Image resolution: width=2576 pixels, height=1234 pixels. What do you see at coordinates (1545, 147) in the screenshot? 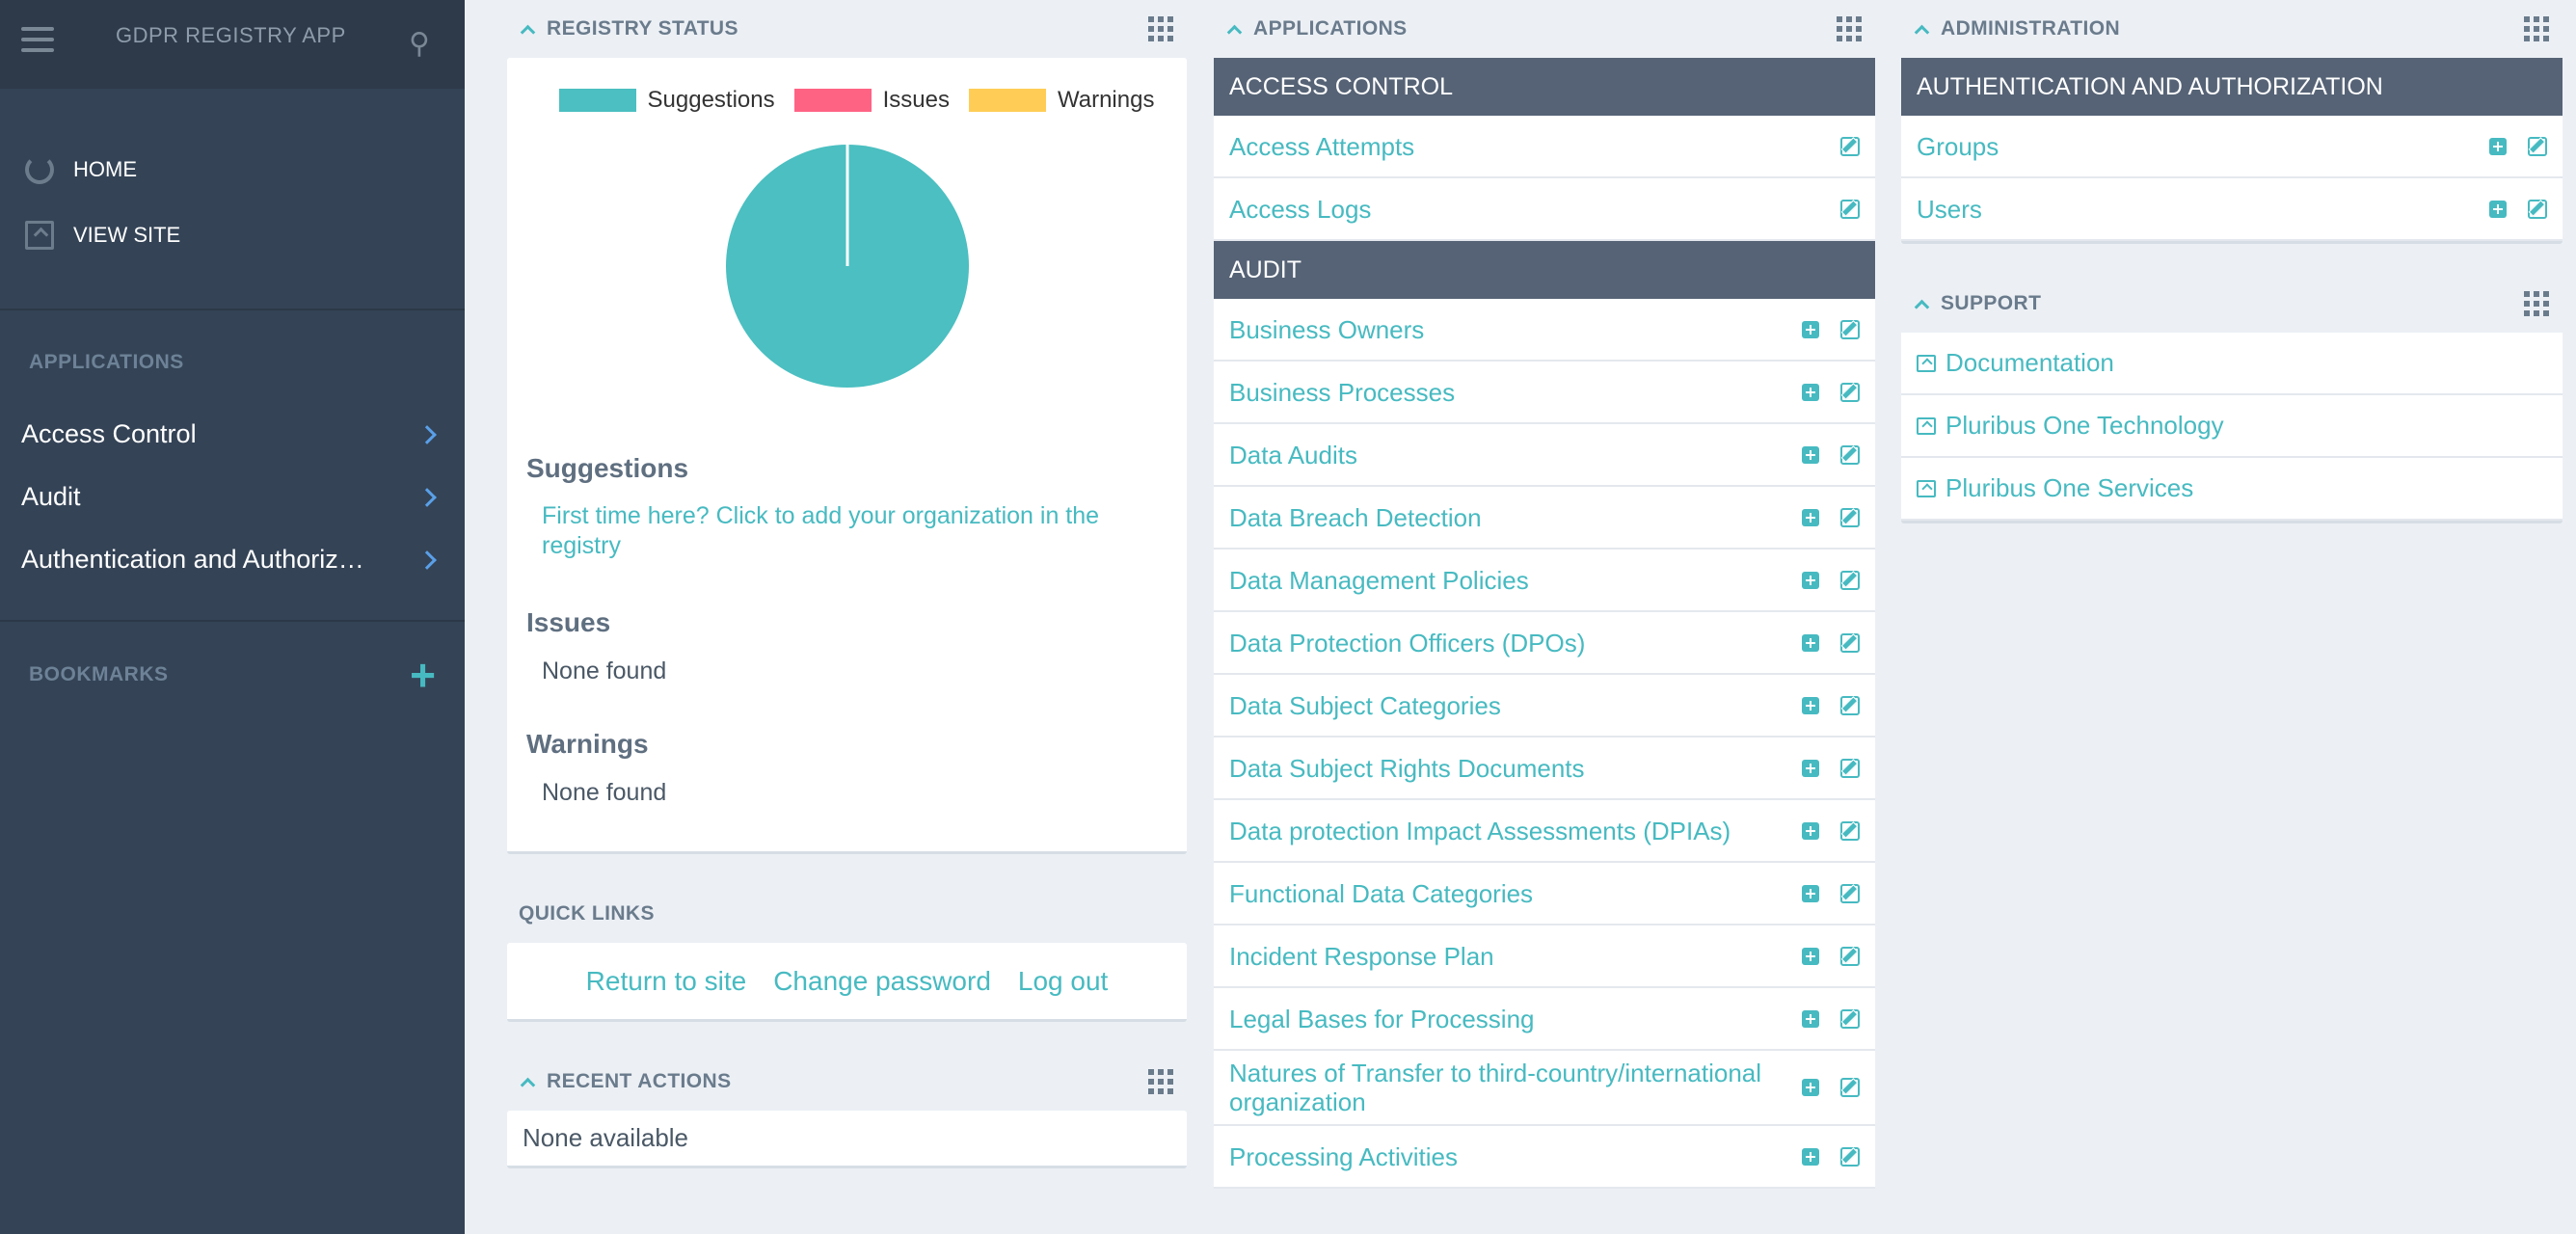
I see `app-model-row: Access Attempts` at bounding box center [1545, 147].